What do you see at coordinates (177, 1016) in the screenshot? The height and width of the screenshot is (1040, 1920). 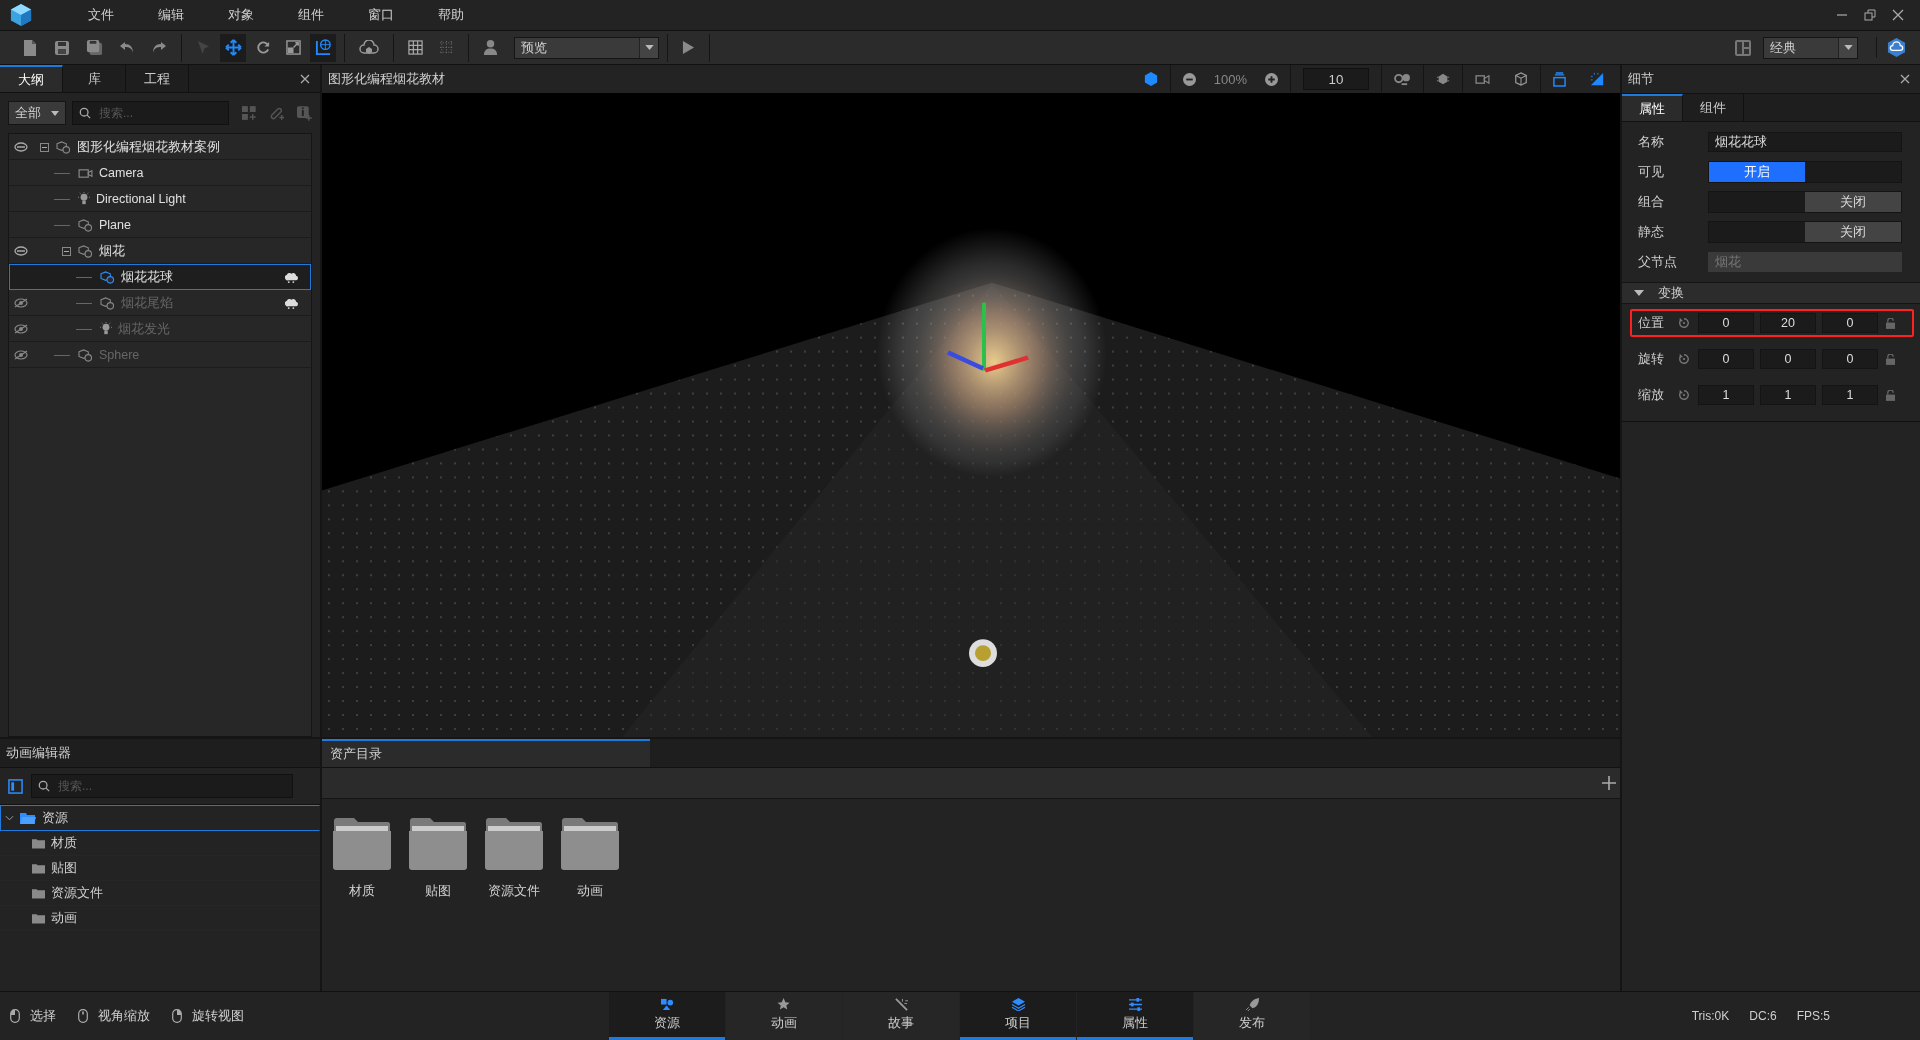 I see `mouse-icon` at bounding box center [177, 1016].